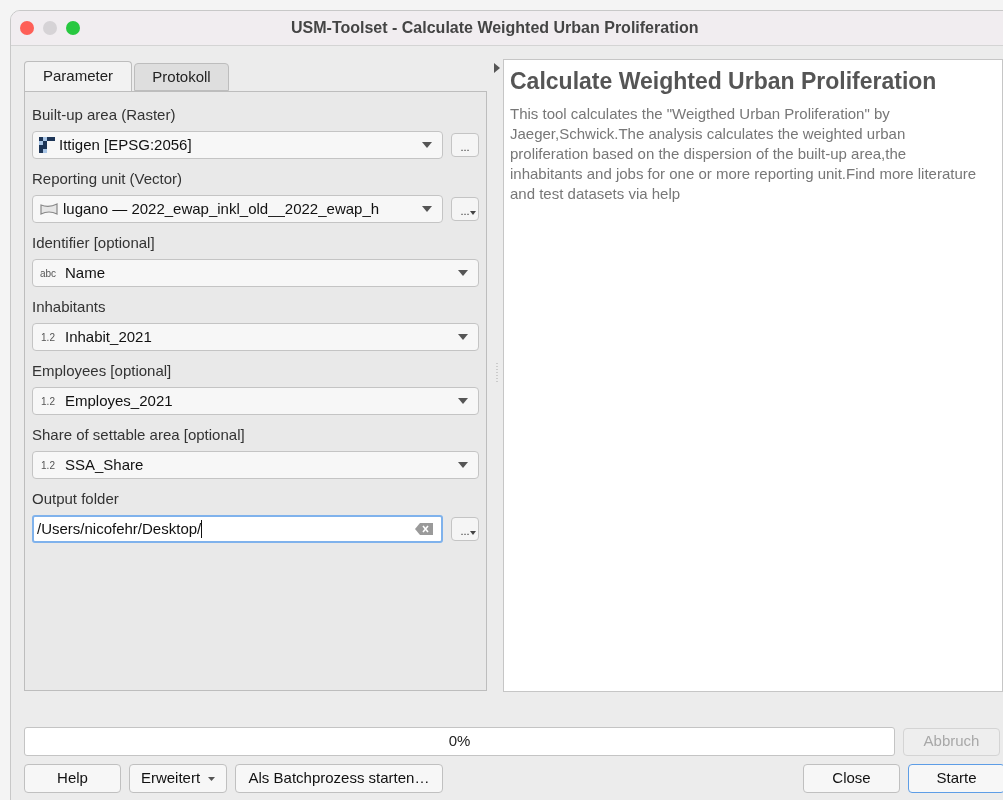 This screenshot has width=1003, height=800. What do you see at coordinates (105, 464) in the screenshot?
I see `dropdown-value: SSA_Share` at bounding box center [105, 464].